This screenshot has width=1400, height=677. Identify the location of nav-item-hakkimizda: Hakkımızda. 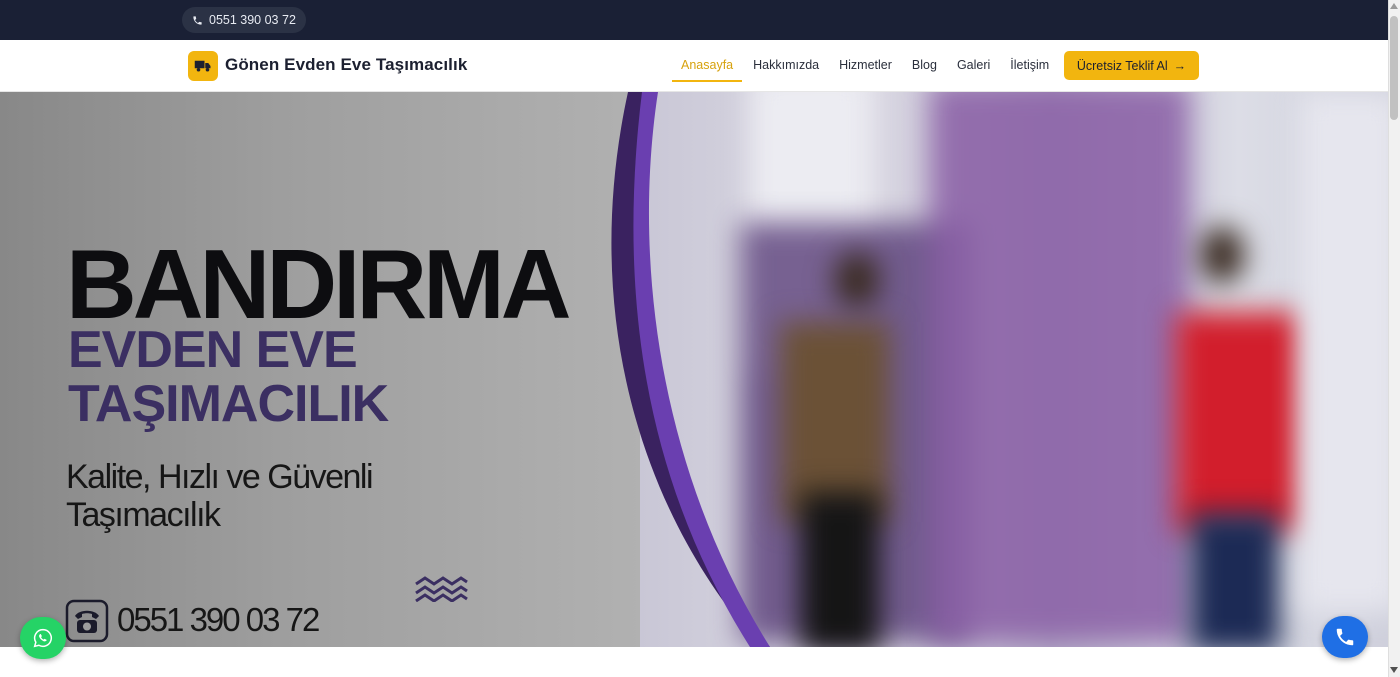
(786, 67).